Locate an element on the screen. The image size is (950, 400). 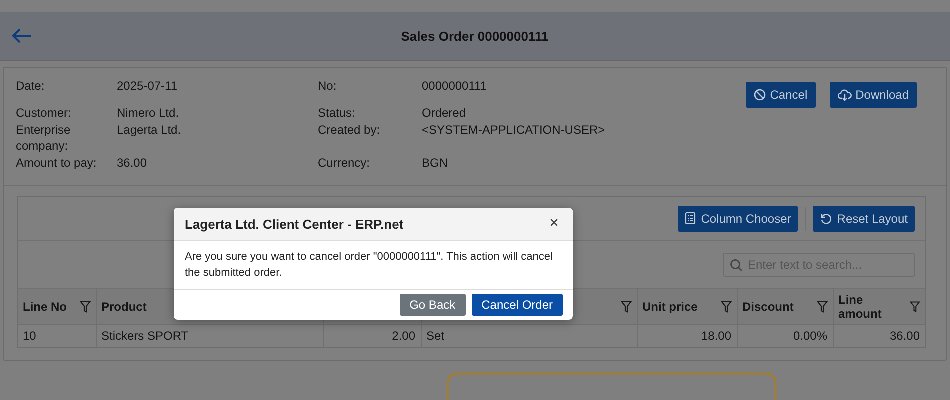
field-label: Enterprise company: is located at coordinates (44, 138).